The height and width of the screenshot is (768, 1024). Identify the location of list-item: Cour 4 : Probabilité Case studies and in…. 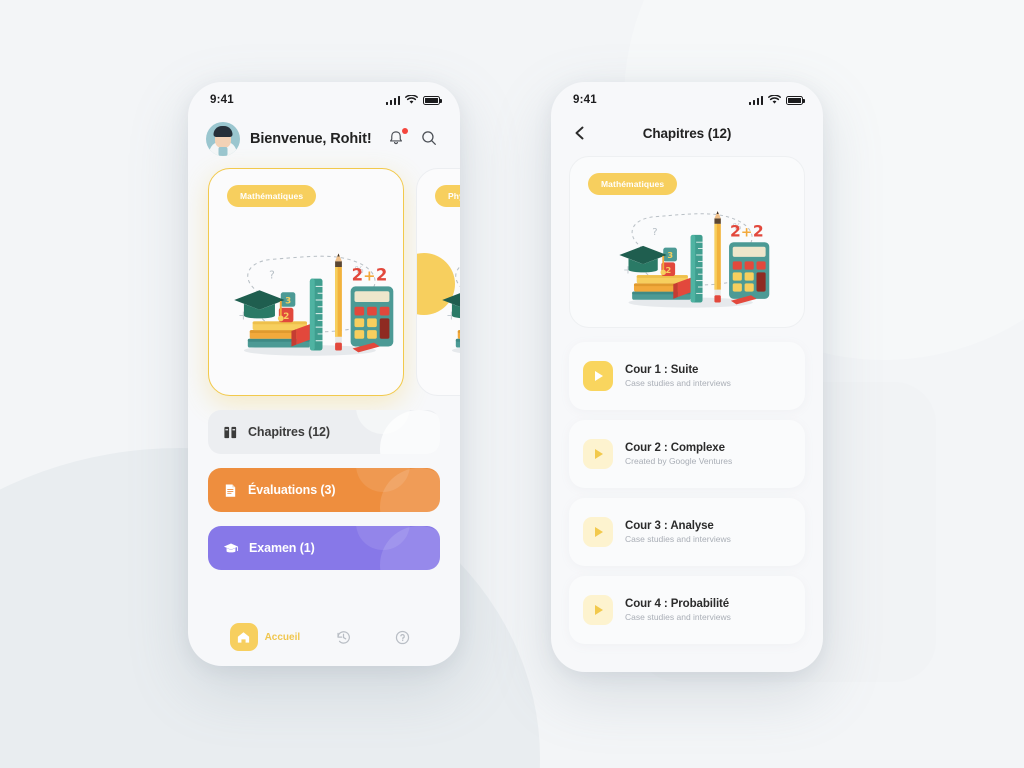
(687, 610).